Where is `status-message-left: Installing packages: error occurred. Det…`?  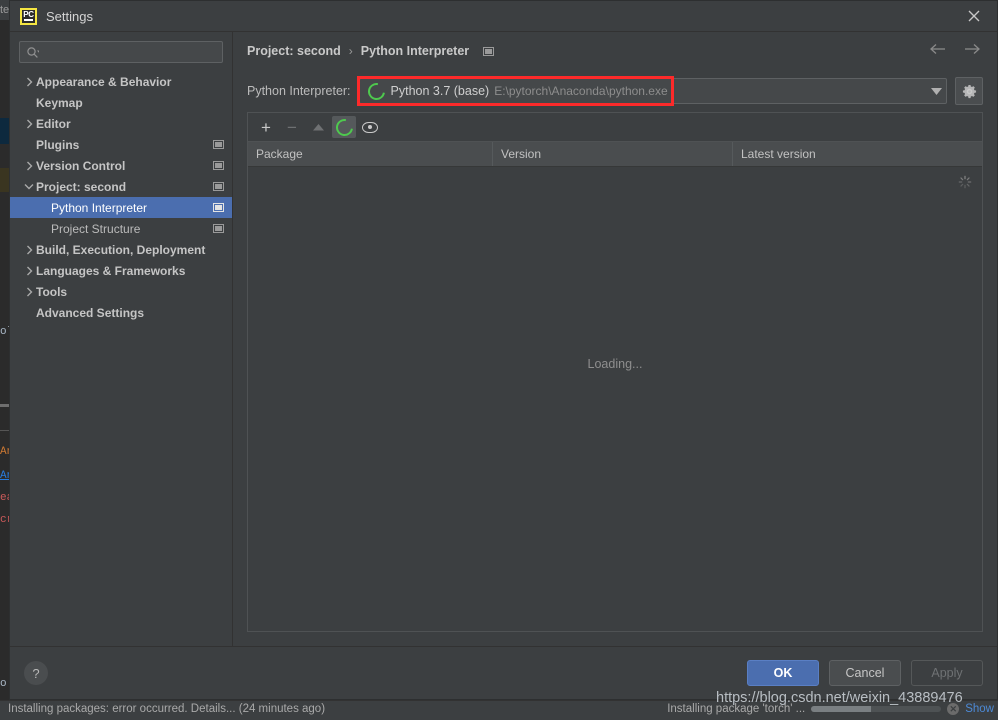
status-message-left: Installing packages: error occurred. Det… is located at coordinates (166, 709).